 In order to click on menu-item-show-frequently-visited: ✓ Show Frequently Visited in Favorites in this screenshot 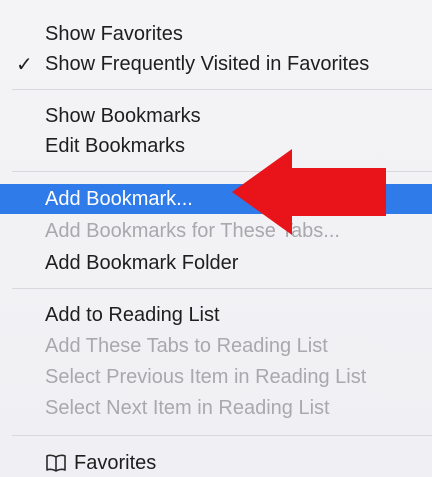, I will do `click(216, 64)`.